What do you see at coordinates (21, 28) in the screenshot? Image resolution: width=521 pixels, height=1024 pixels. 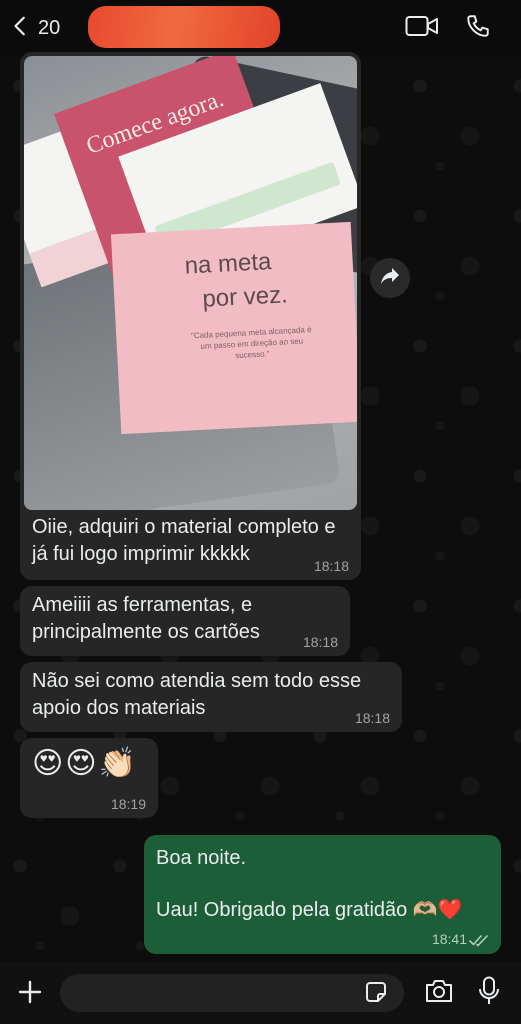 I see `chevron-left-icon` at bounding box center [21, 28].